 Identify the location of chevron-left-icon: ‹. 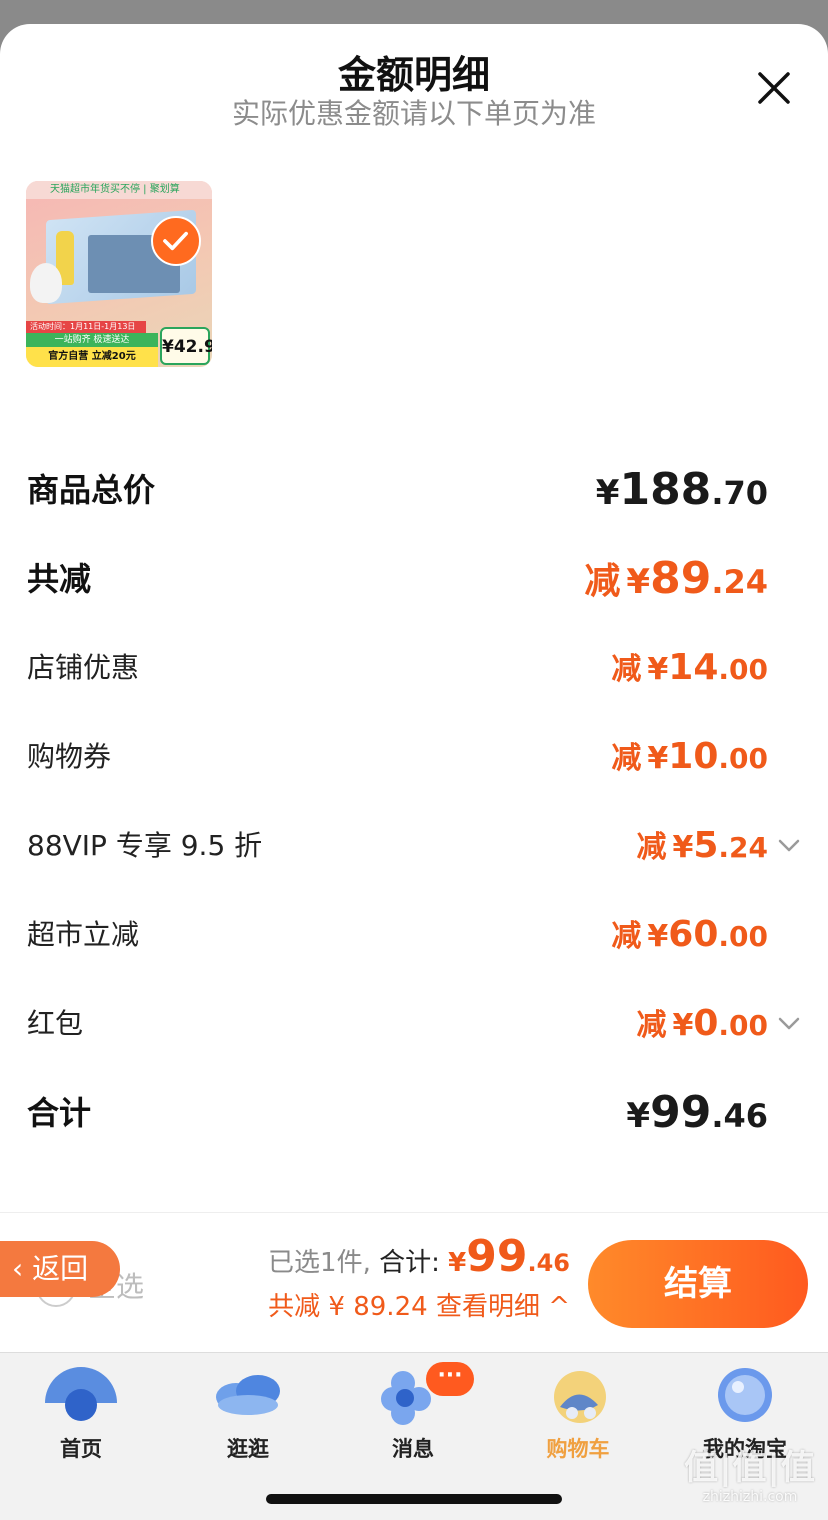
(18, 1268).